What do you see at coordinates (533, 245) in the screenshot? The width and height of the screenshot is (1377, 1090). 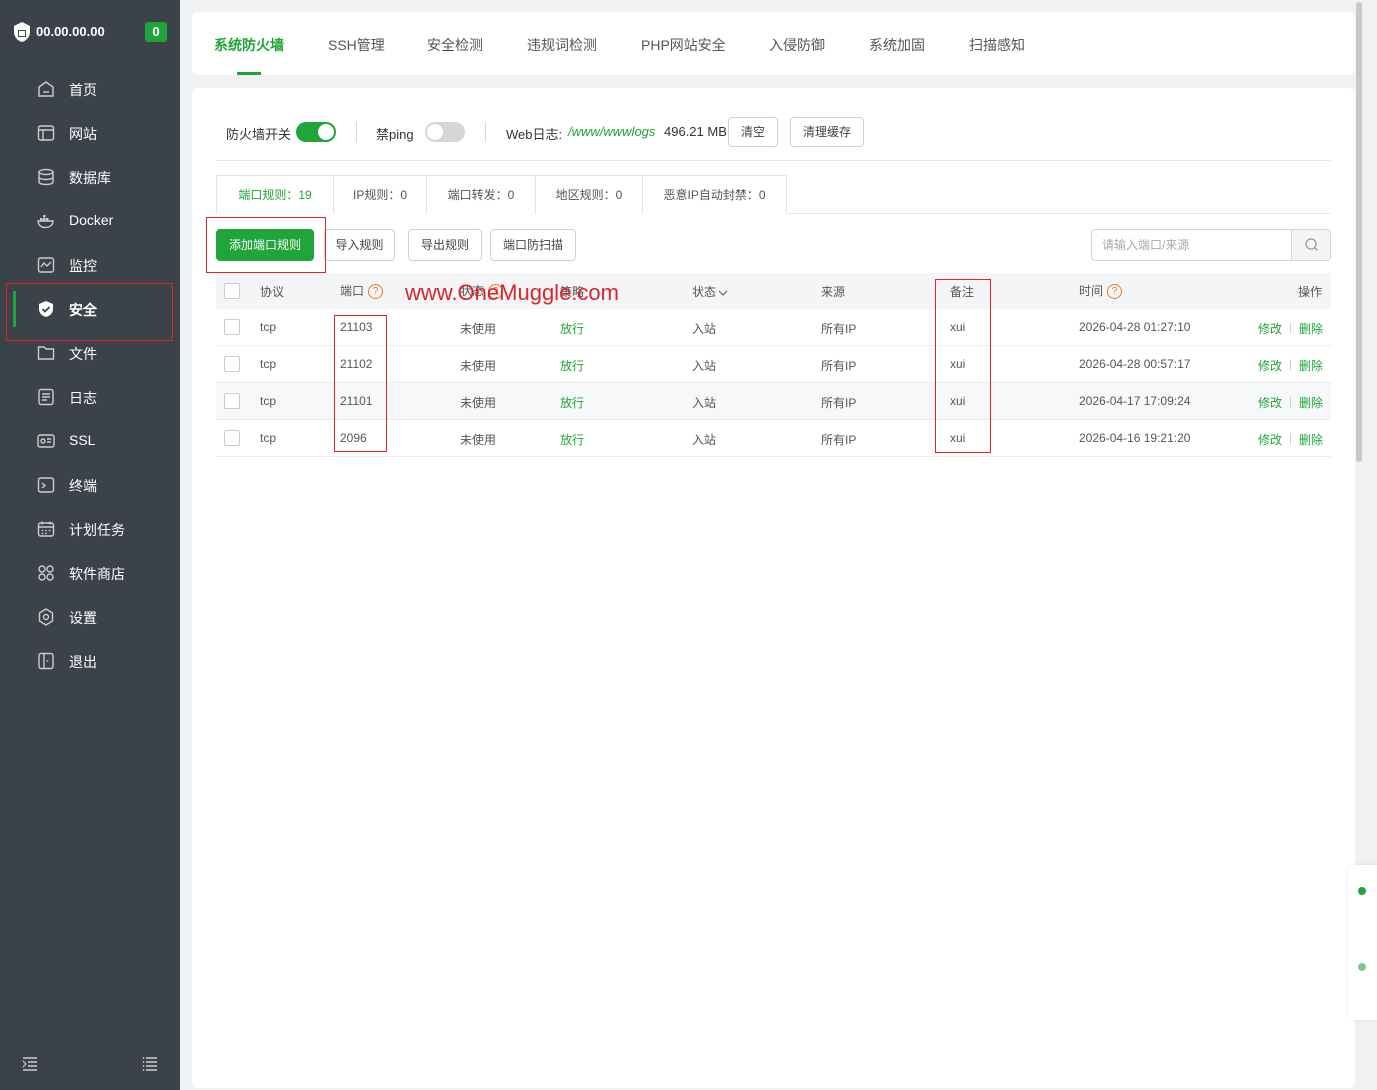 I see `port-anti-scan-button: 端口防扫描` at bounding box center [533, 245].